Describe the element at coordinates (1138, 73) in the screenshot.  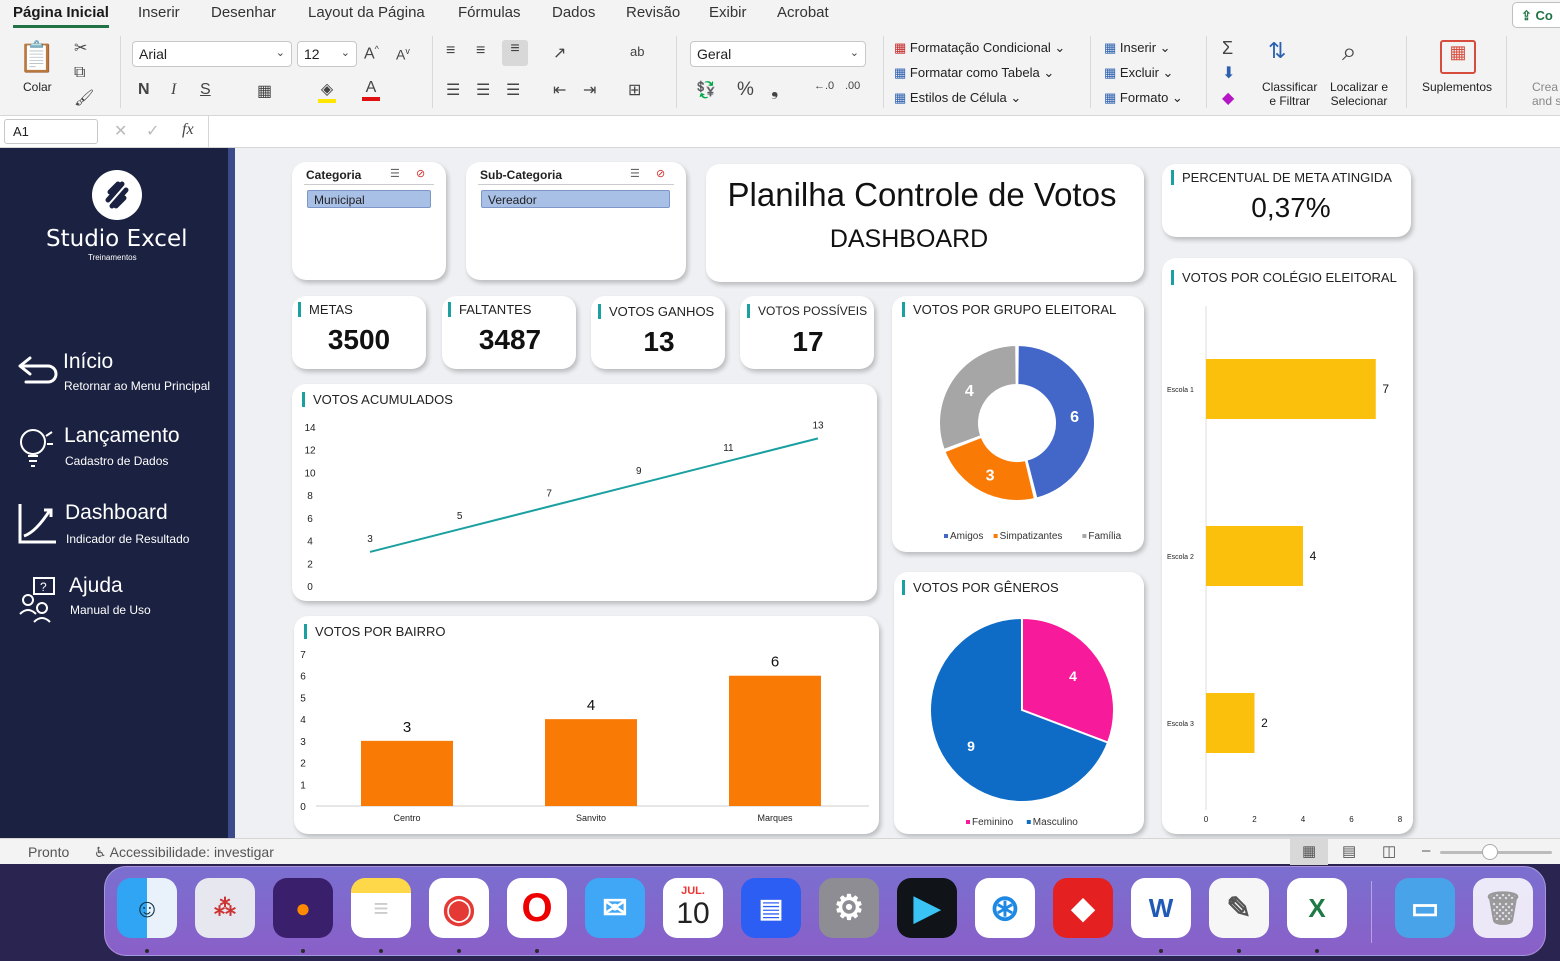
I see `delete-cells-button: ▦ Excluir ⌄` at that location.